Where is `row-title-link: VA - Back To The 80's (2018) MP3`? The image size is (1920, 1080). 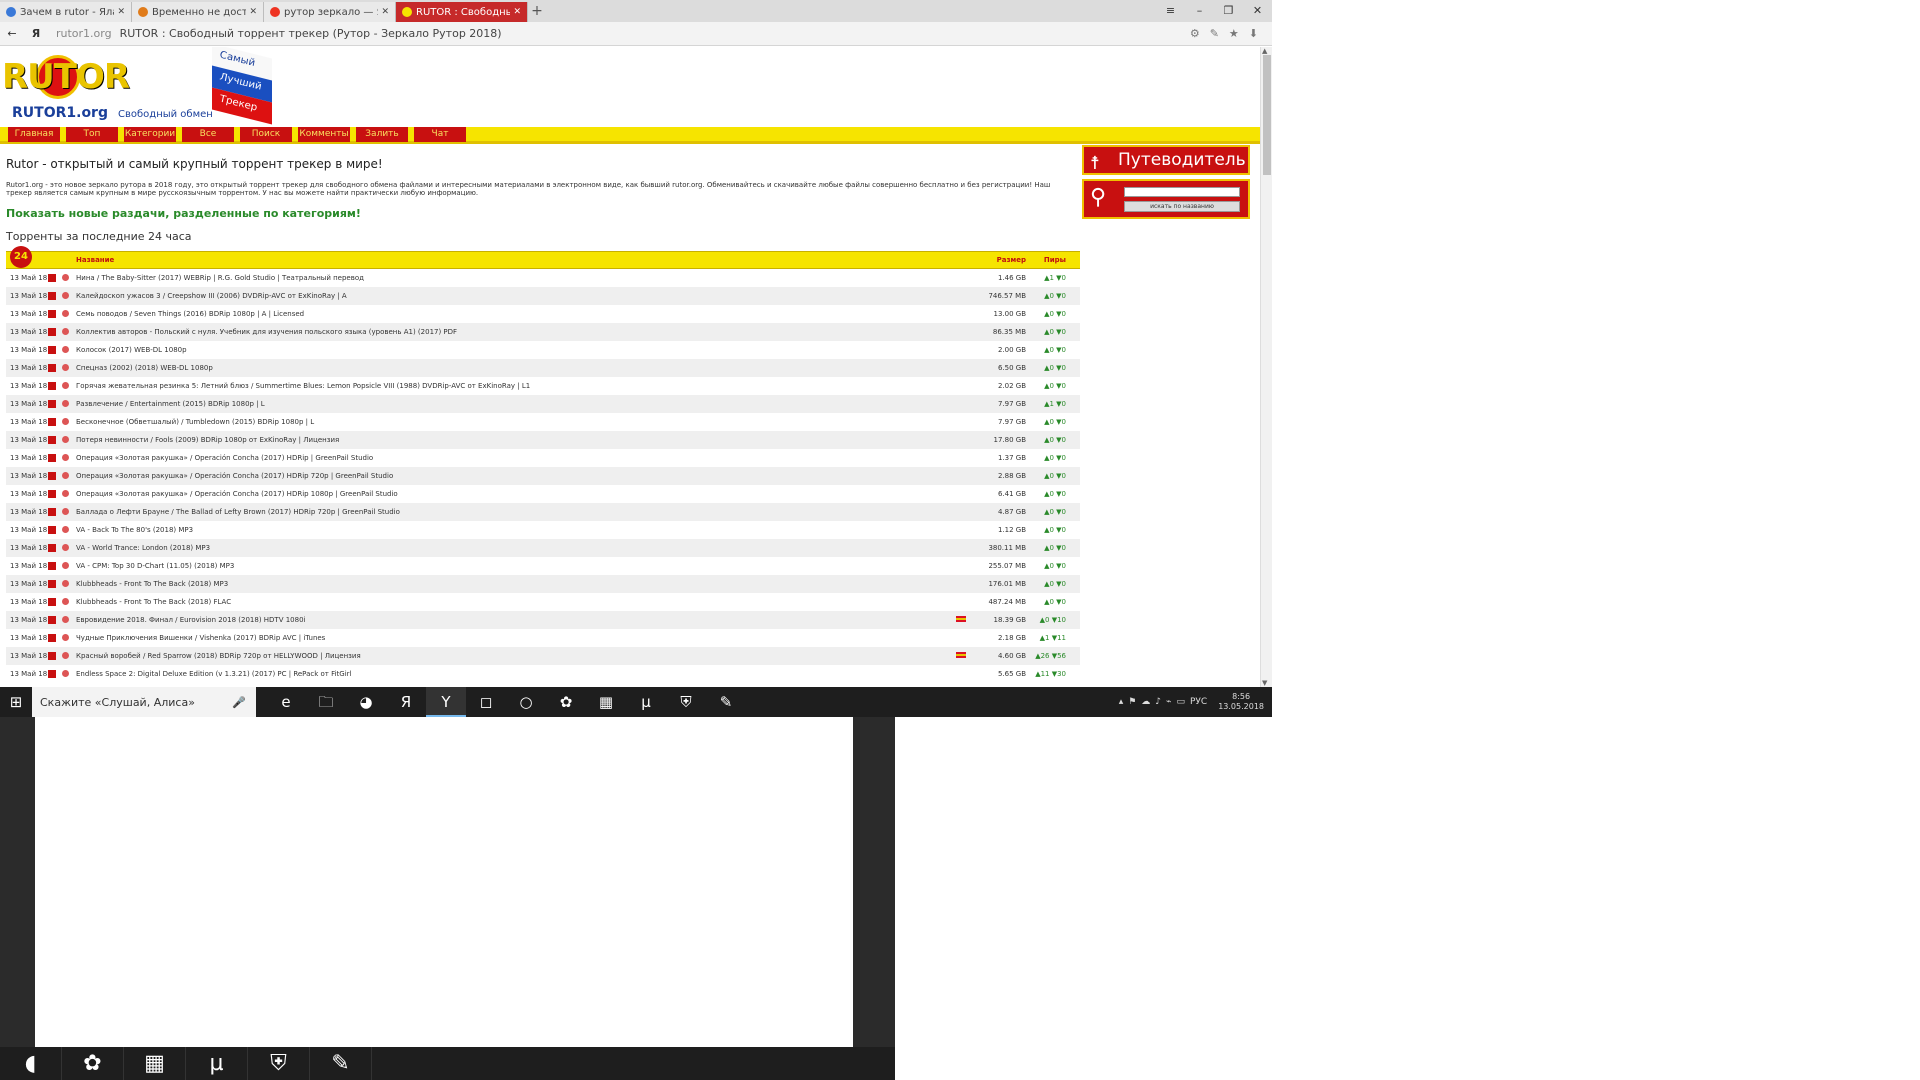
row-title-link: VA - Back To The 80's (2018) MP3 is located at coordinates (516, 530).